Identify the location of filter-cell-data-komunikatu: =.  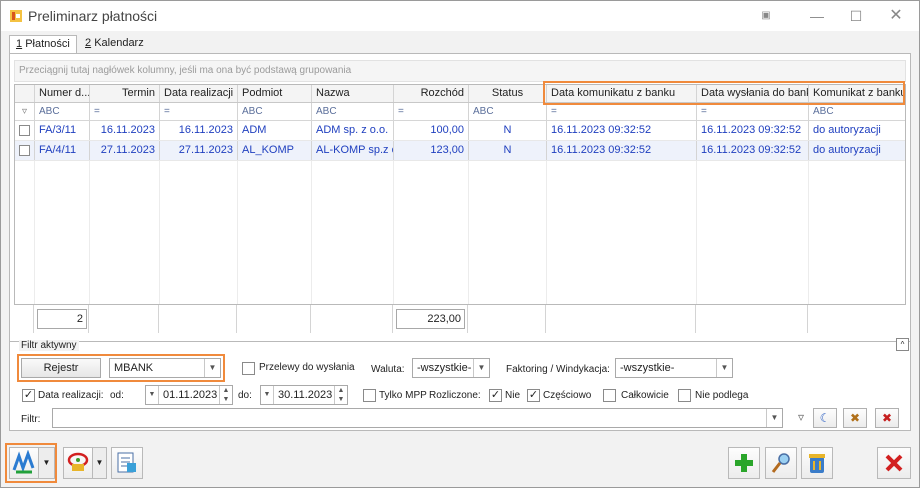
(622, 111).